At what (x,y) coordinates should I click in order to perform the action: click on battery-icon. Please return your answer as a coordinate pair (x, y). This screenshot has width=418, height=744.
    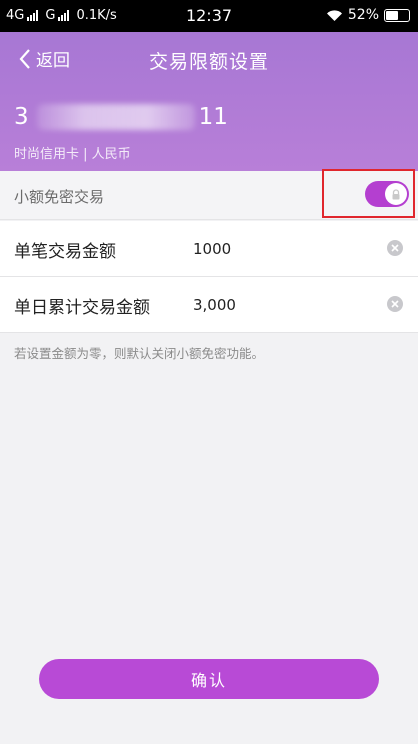
    Looking at the image, I should click on (397, 15).